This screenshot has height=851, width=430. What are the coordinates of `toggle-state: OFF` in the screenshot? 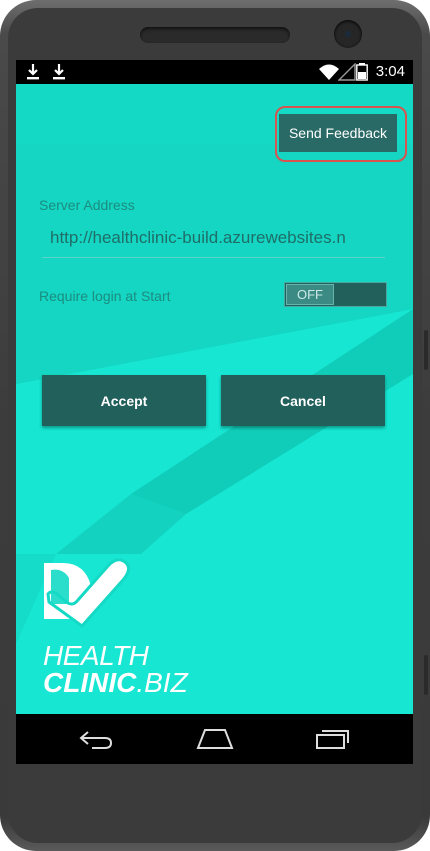 It's located at (310, 294).